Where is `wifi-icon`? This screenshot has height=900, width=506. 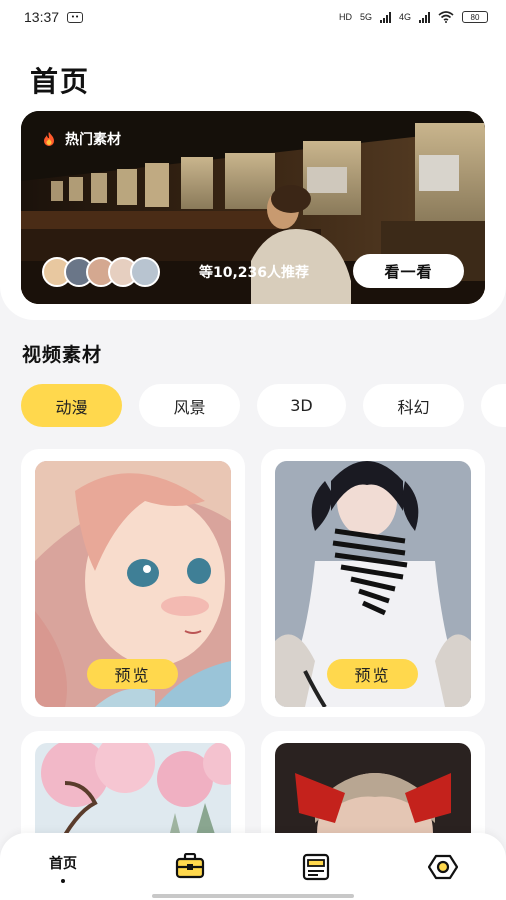
wifi-icon is located at coordinates (446, 17).